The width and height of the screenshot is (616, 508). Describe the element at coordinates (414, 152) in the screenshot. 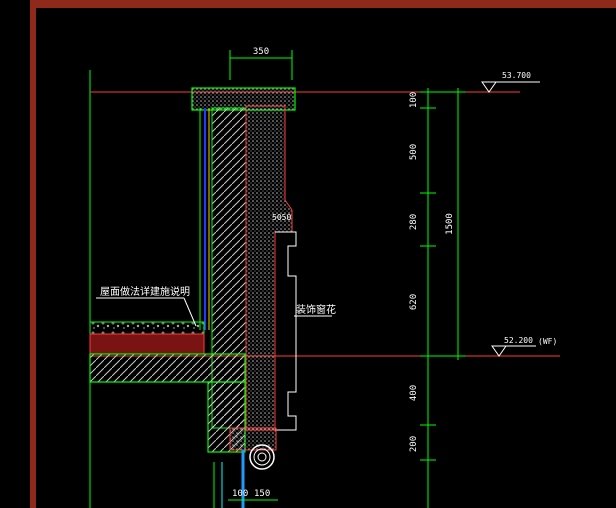

I see `dim-500: 500` at that location.